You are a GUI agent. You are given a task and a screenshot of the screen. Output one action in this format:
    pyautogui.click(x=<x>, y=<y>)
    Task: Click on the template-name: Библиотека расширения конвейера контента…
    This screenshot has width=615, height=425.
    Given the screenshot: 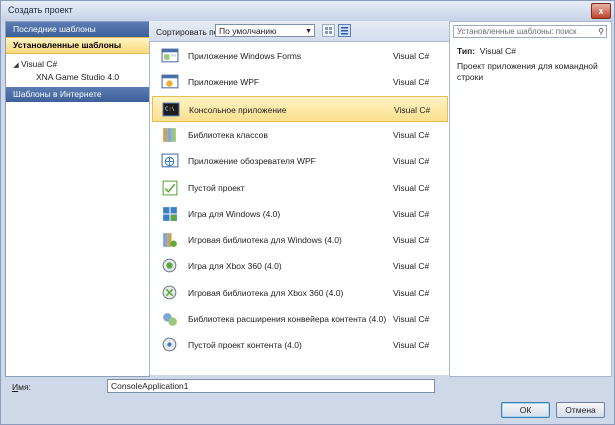 What is the action you would take?
    pyautogui.click(x=287, y=319)
    